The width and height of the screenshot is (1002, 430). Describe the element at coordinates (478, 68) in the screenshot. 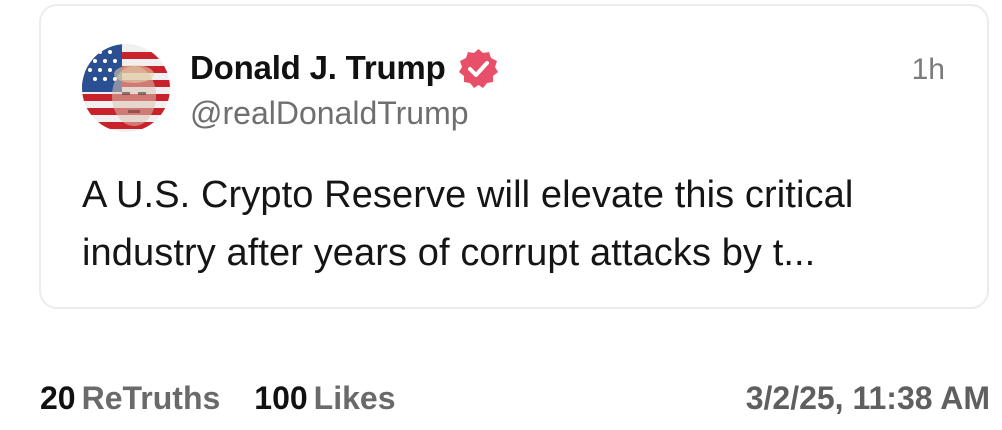

I see `verified-badge-icon` at that location.